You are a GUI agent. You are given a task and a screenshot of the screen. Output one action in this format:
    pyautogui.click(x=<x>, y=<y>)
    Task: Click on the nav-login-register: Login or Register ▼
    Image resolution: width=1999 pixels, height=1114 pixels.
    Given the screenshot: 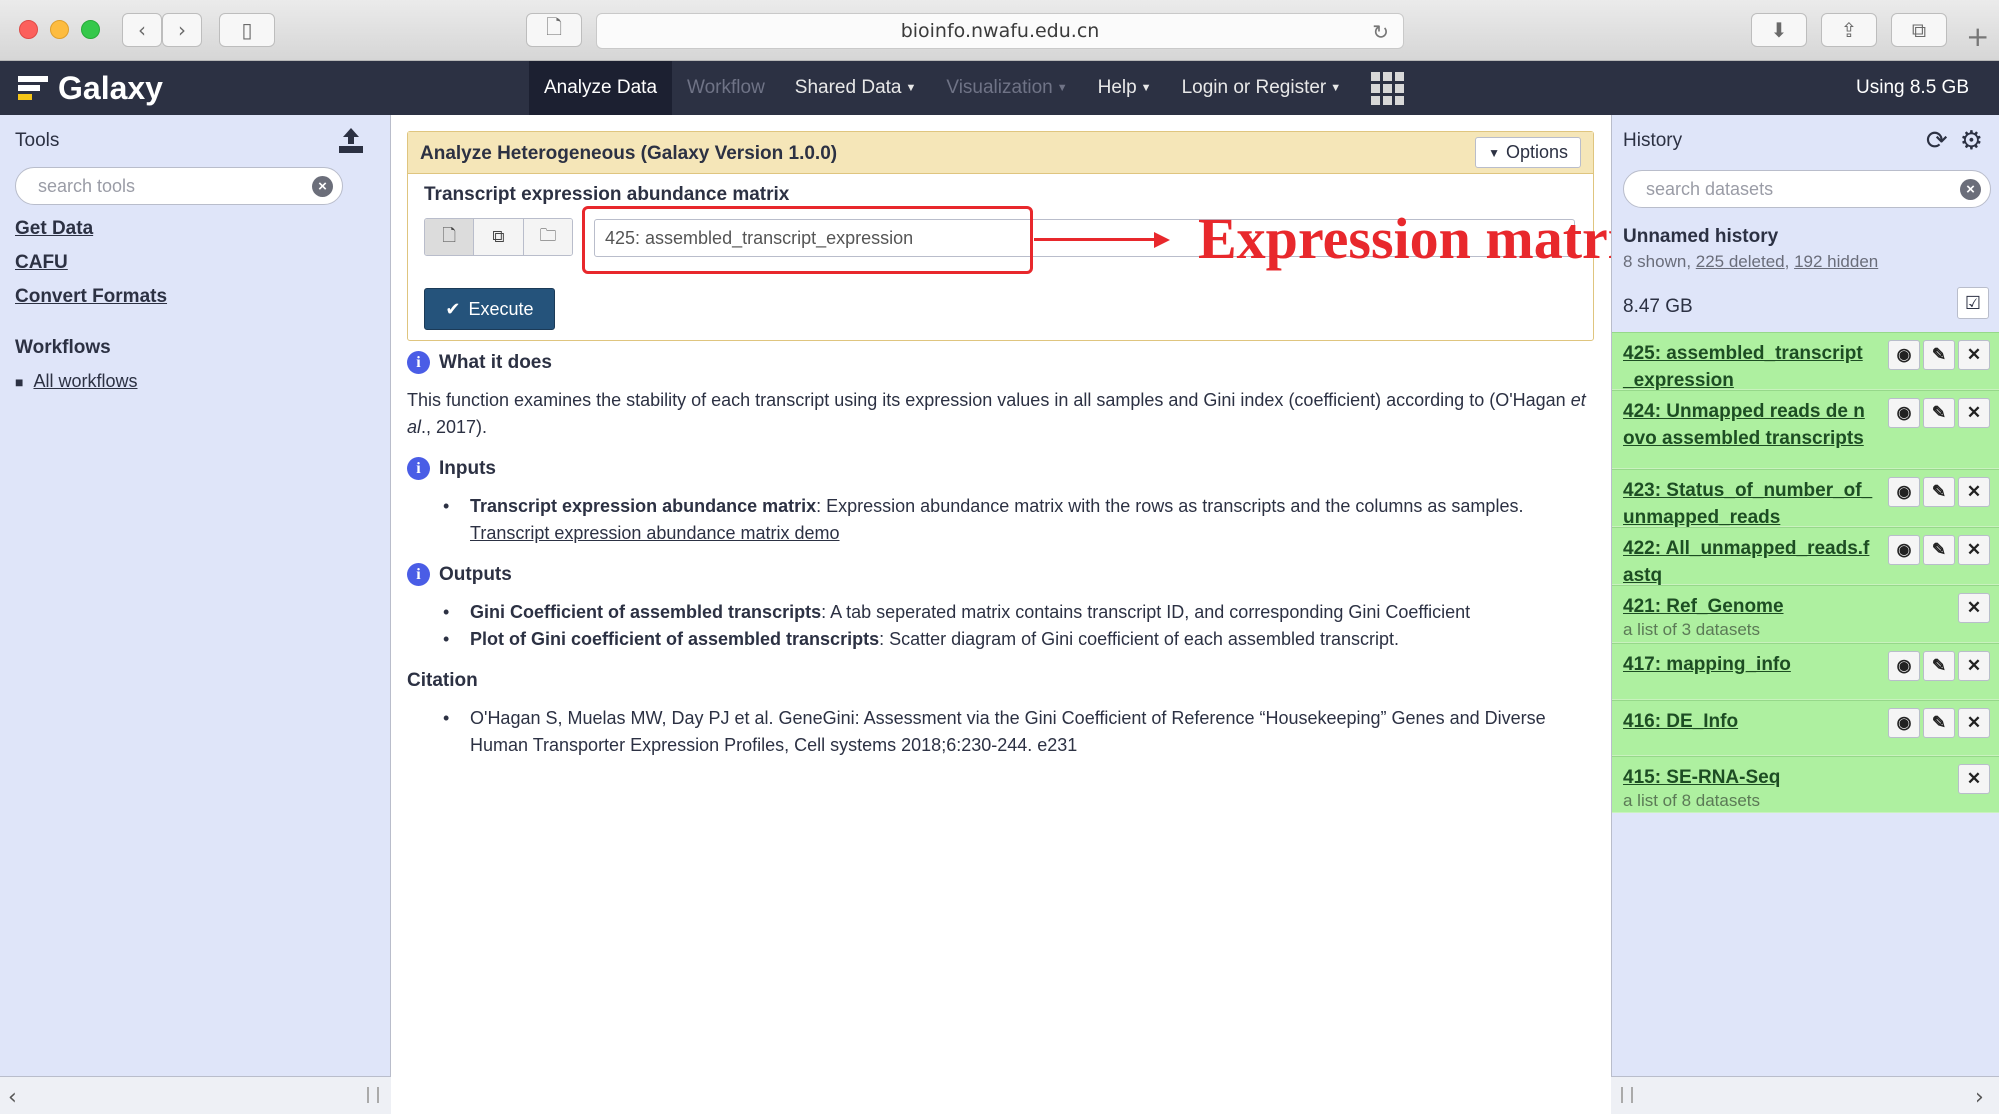 What is the action you would take?
    pyautogui.click(x=1262, y=88)
    